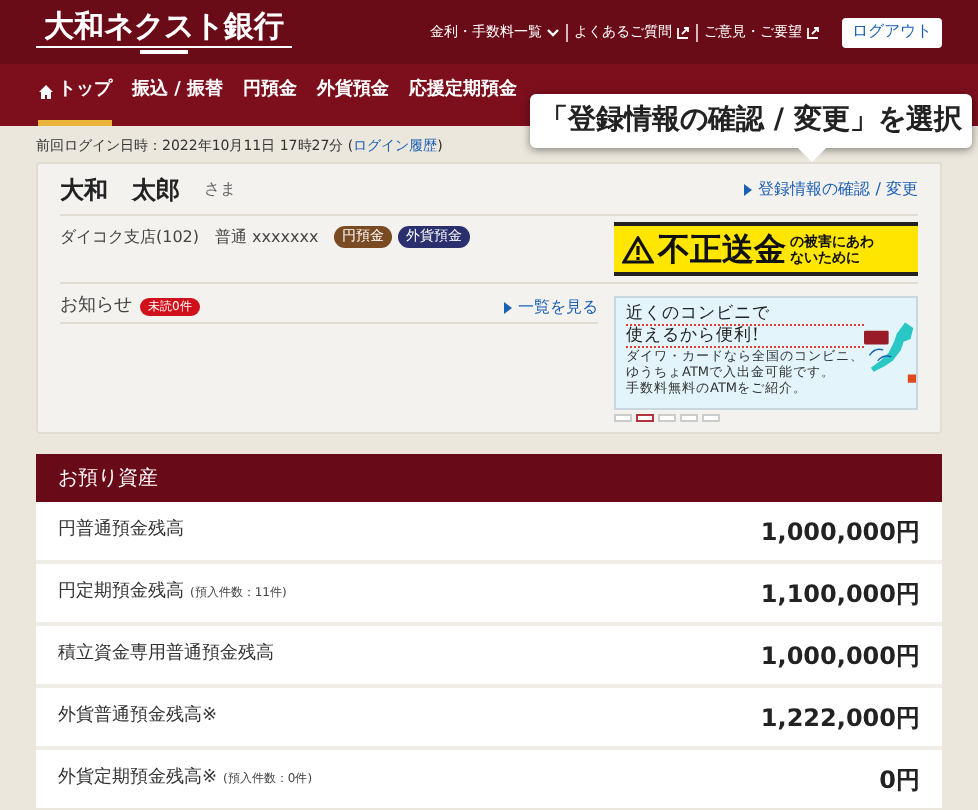  What do you see at coordinates (831, 189) in the screenshot?
I see `edit-registration-link: 登録情報の確認 / 変更` at bounding box center [831, 189].